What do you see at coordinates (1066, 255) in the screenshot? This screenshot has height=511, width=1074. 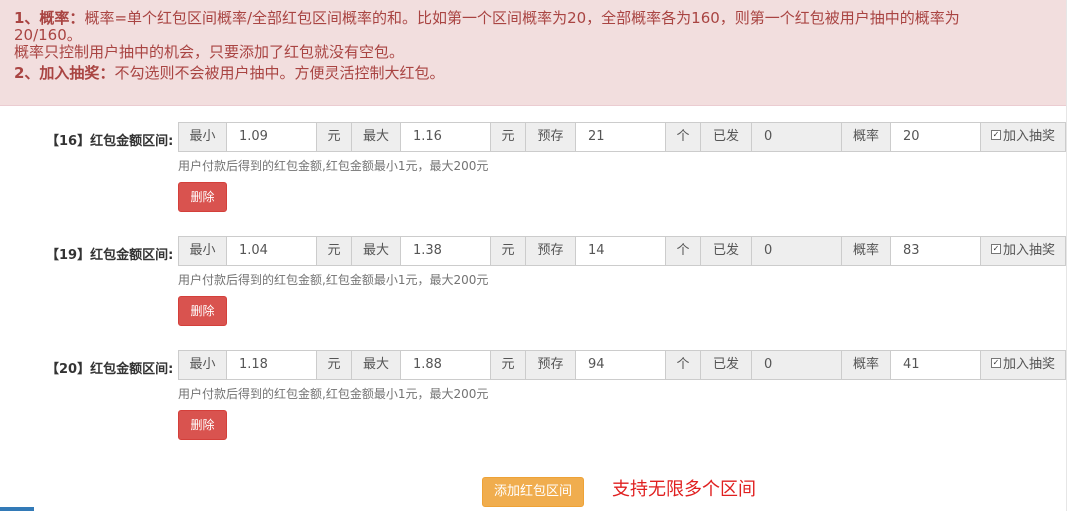 I see `panel-border` at bounding box center [1066, 255].